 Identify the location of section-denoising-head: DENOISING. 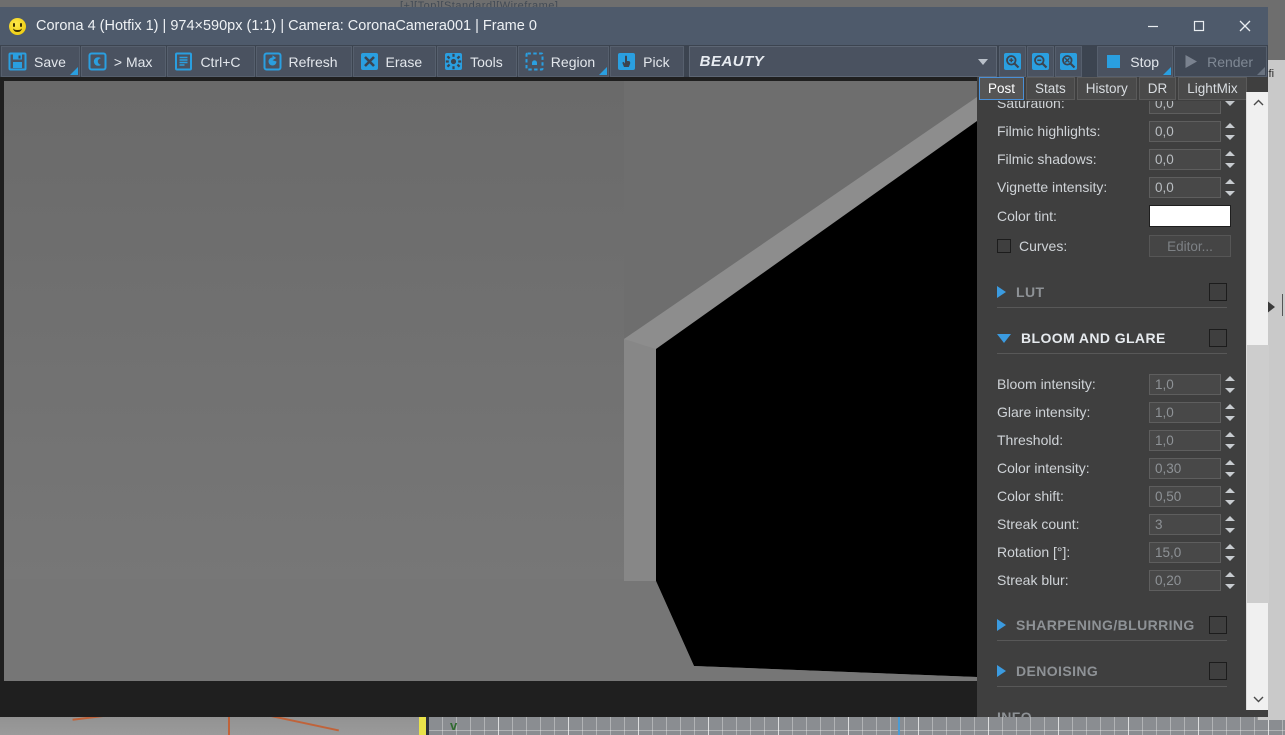
(1112, 671).